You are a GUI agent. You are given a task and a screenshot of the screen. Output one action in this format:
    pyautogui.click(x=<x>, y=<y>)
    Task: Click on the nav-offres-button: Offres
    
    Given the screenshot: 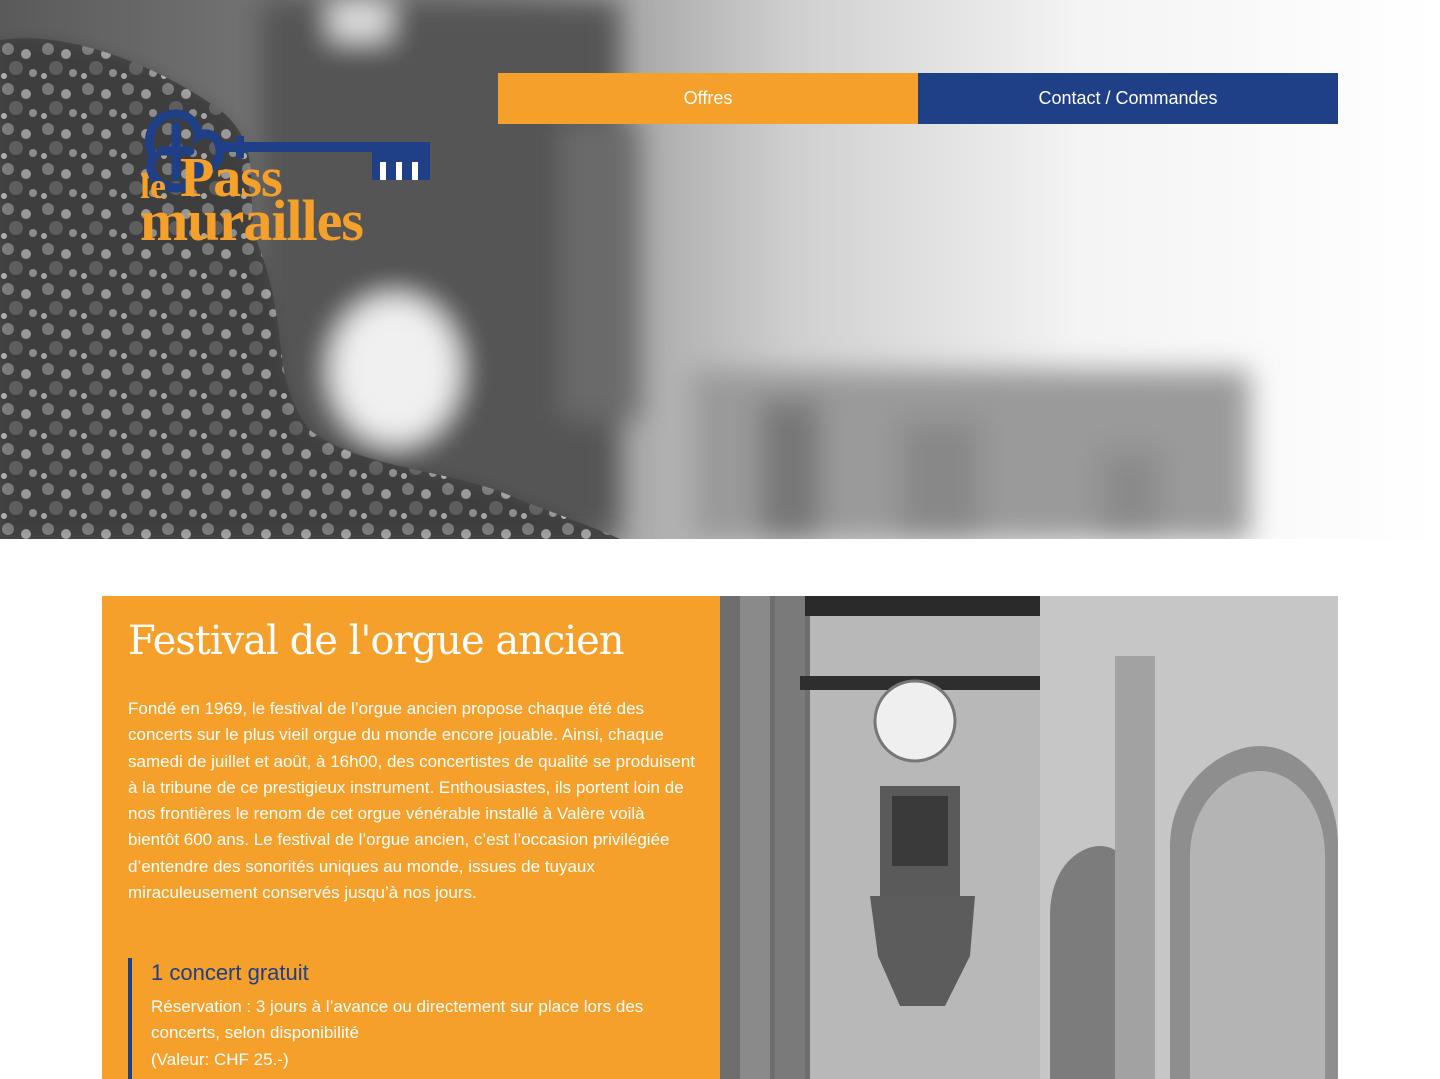 What is the action you would take?
    pyautogui.click(x=708, y=98)
    